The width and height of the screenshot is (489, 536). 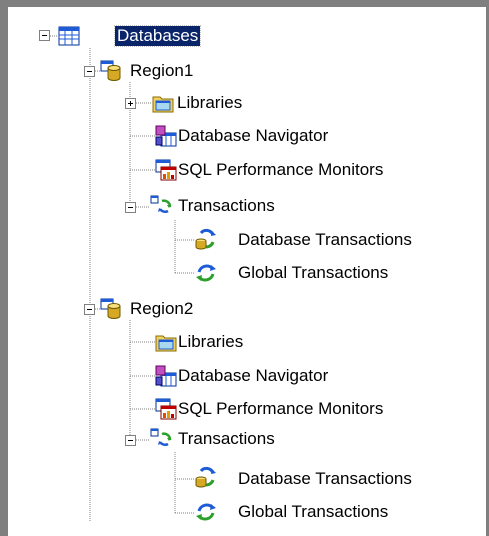 What do you see at coordinates (157, 36) in the screenshot?
I see `tree-item-databases: Databases` at bounding box center [157, 36].